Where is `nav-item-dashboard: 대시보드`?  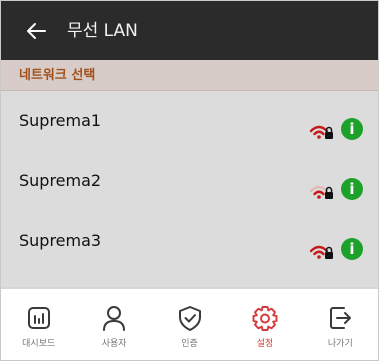
nav-item-dashboard: 대시보드 is located at coordinates (38, 324).